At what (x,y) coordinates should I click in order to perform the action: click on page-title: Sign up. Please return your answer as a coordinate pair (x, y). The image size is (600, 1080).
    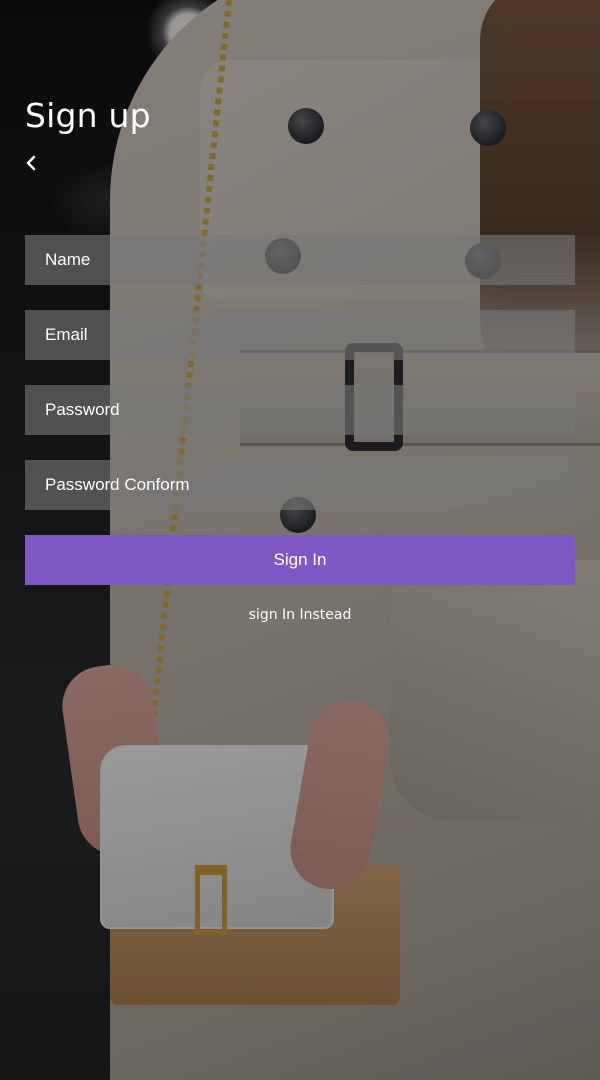
    Looking at the image, I should click on (88, 115).